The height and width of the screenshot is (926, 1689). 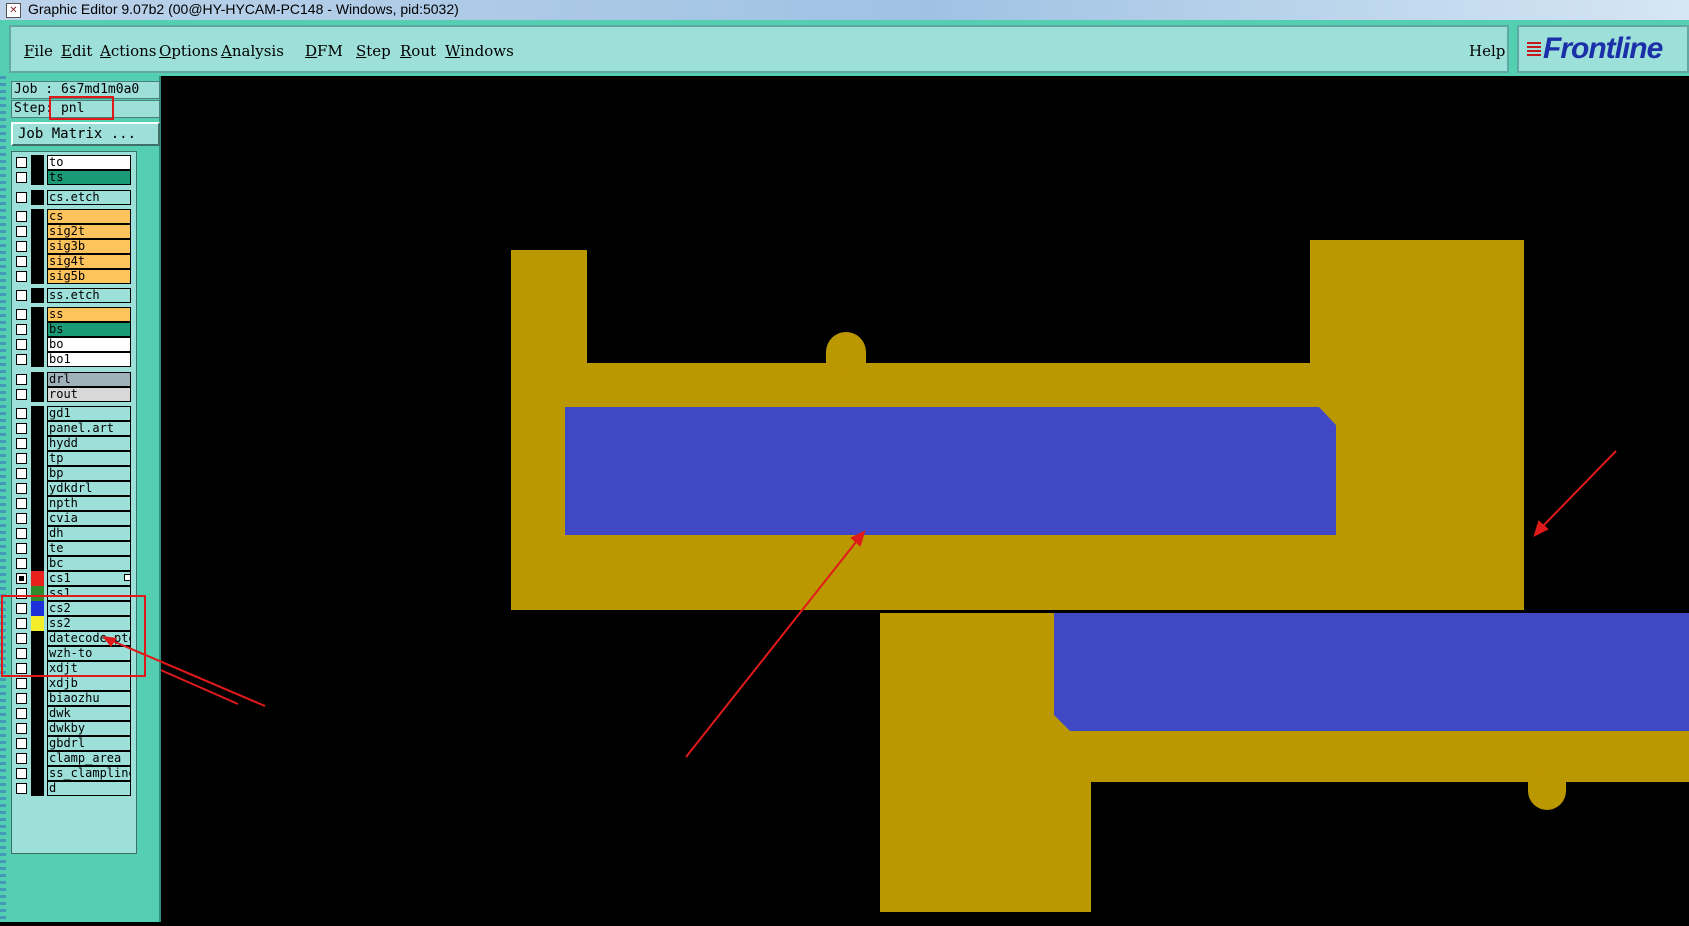 I want to click on layer-row: bs, so click(x=72, y=329).